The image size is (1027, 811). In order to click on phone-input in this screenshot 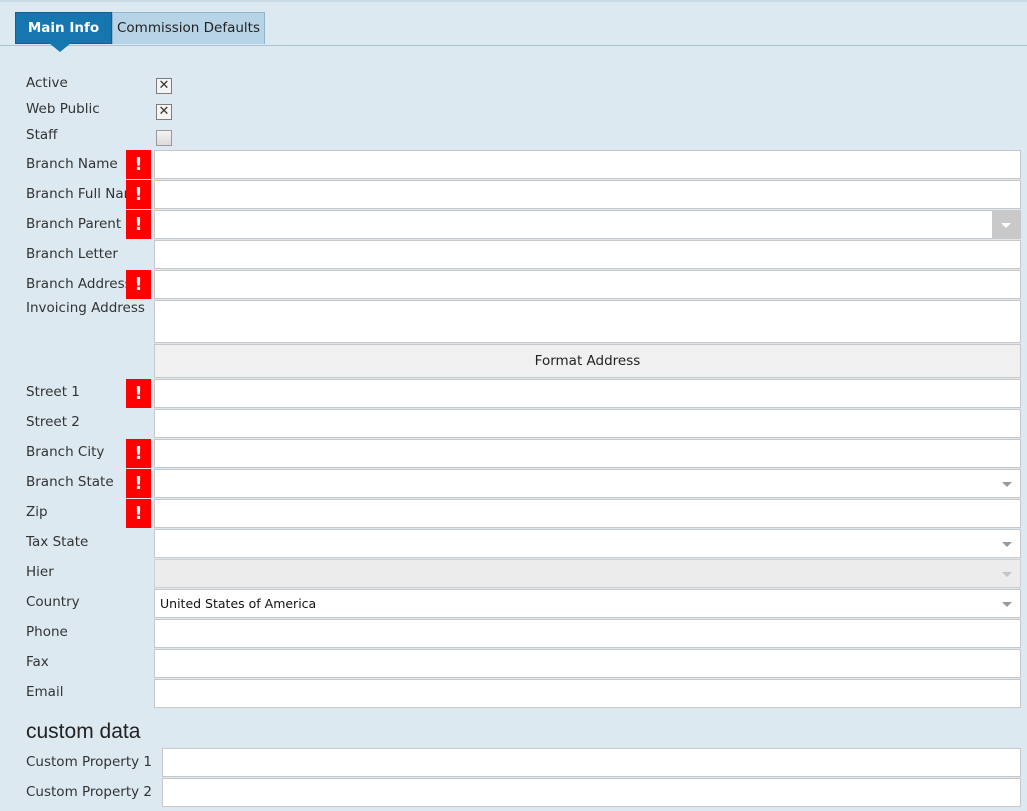, I will do `click(587, 633)`.